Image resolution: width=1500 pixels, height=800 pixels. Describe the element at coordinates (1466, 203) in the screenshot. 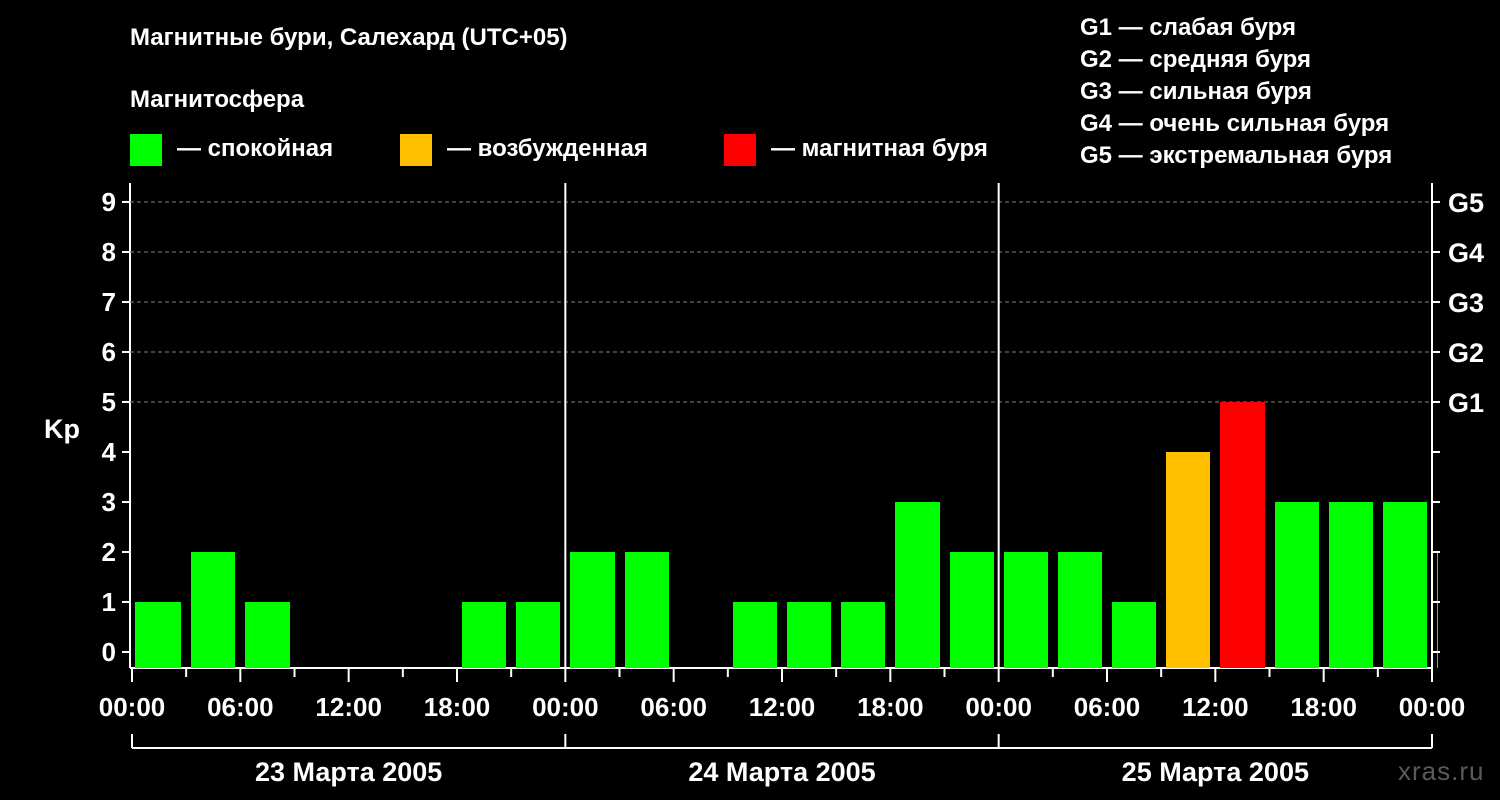

I see `g-level-label: G5` at that location.